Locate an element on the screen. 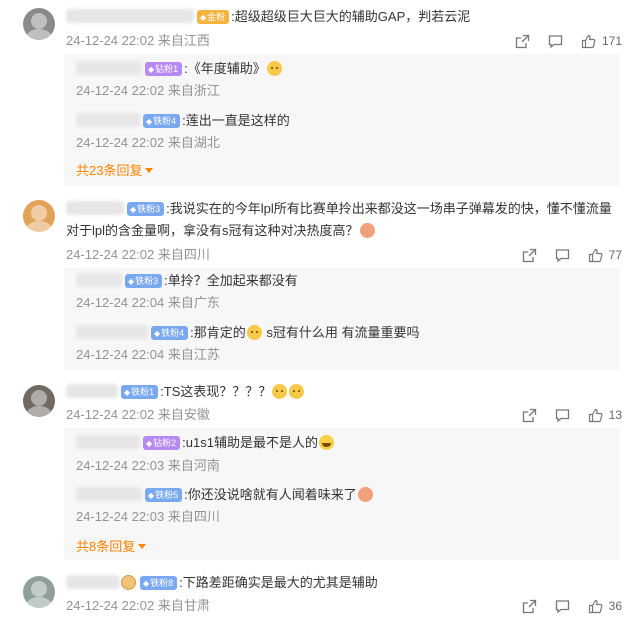  like-button: 13 is located at coordinates (605, 415).